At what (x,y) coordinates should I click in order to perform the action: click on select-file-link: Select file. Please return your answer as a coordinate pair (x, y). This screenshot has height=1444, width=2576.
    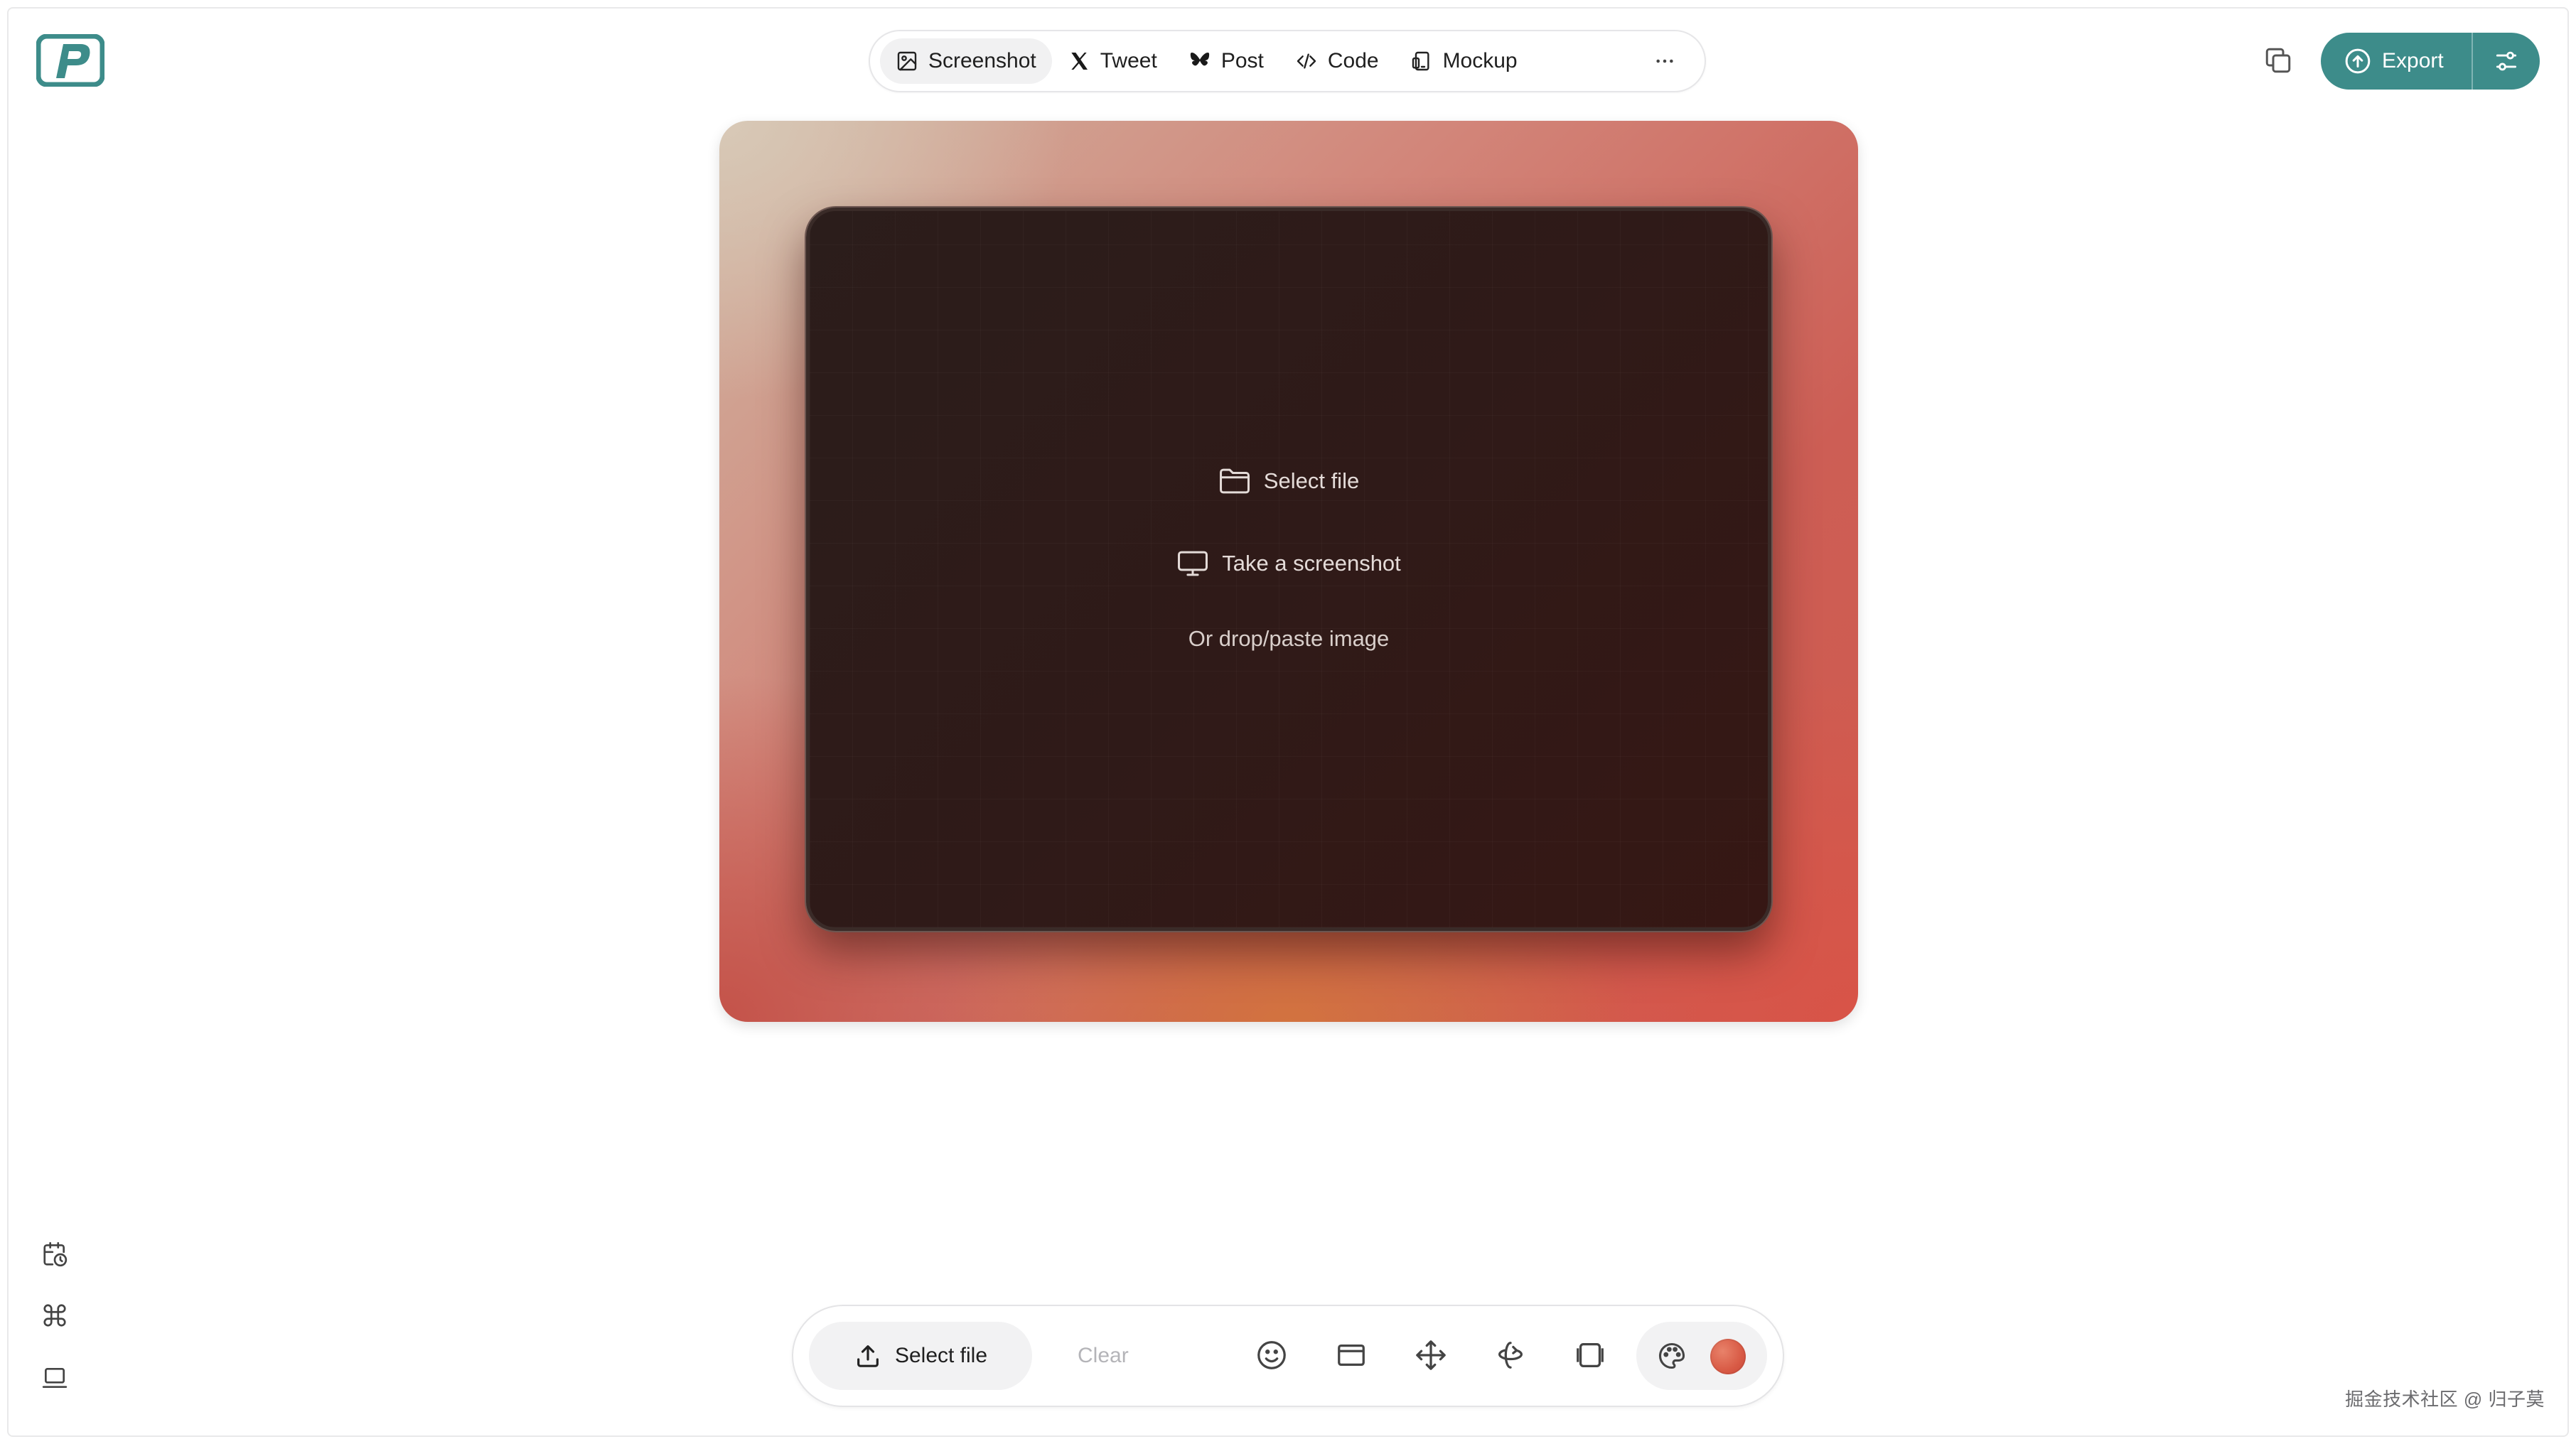
    Looking at the image, I should click on (1289, 481).